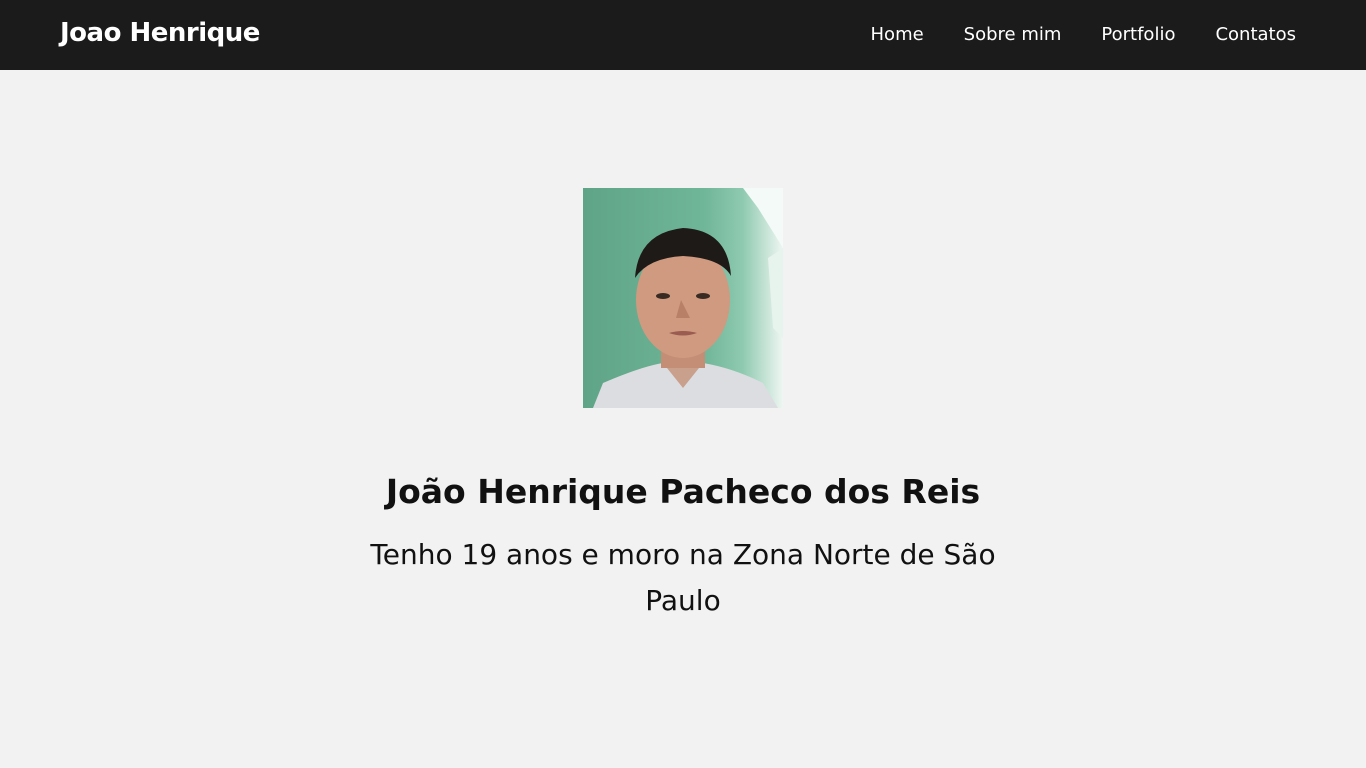  I want to click on profile-photo, so click(683, 298).